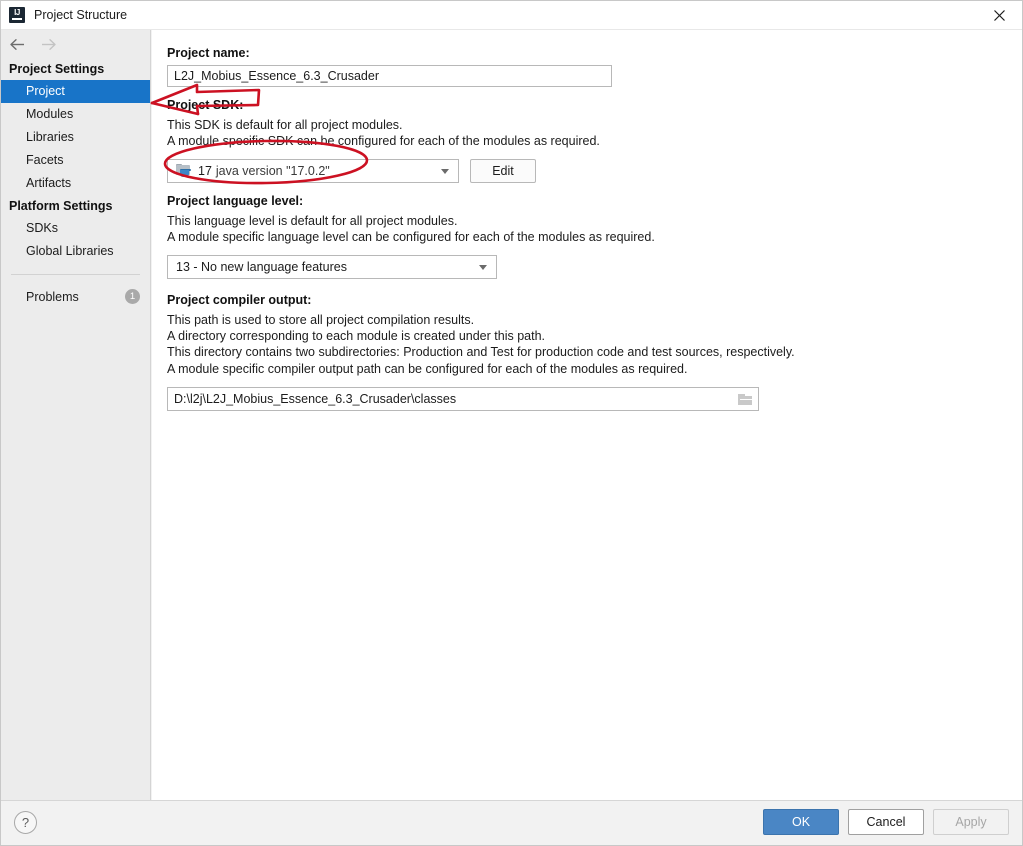 The width and height of the screenshot is (1023, 846). What do you see at coordinates (272, 170) in the screenshot?
I see `project-sdk-version-description: java version "17.0.2"` at bounding box center [272, 170].